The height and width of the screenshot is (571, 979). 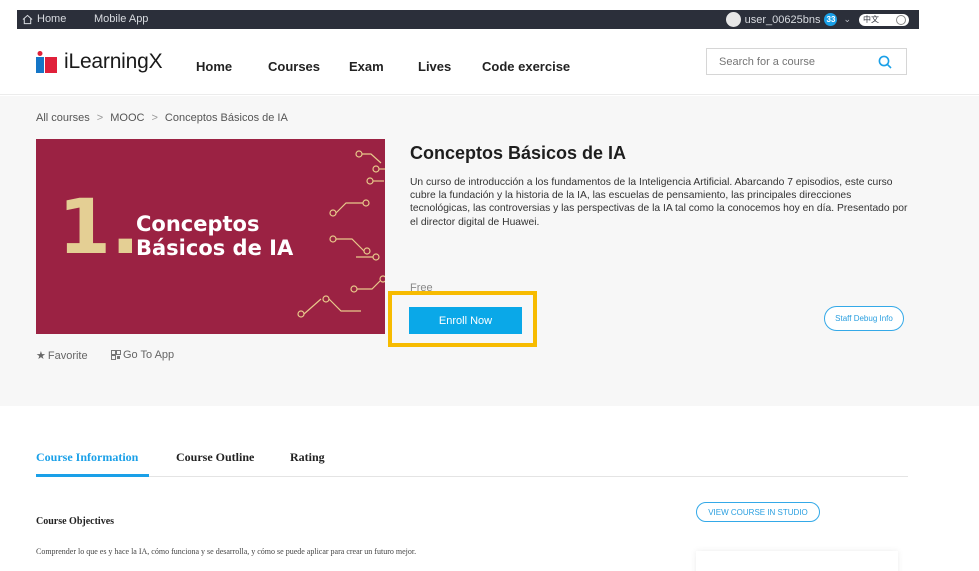 I want to click on logo-text: iLearningX, so click(x=113, y=61).